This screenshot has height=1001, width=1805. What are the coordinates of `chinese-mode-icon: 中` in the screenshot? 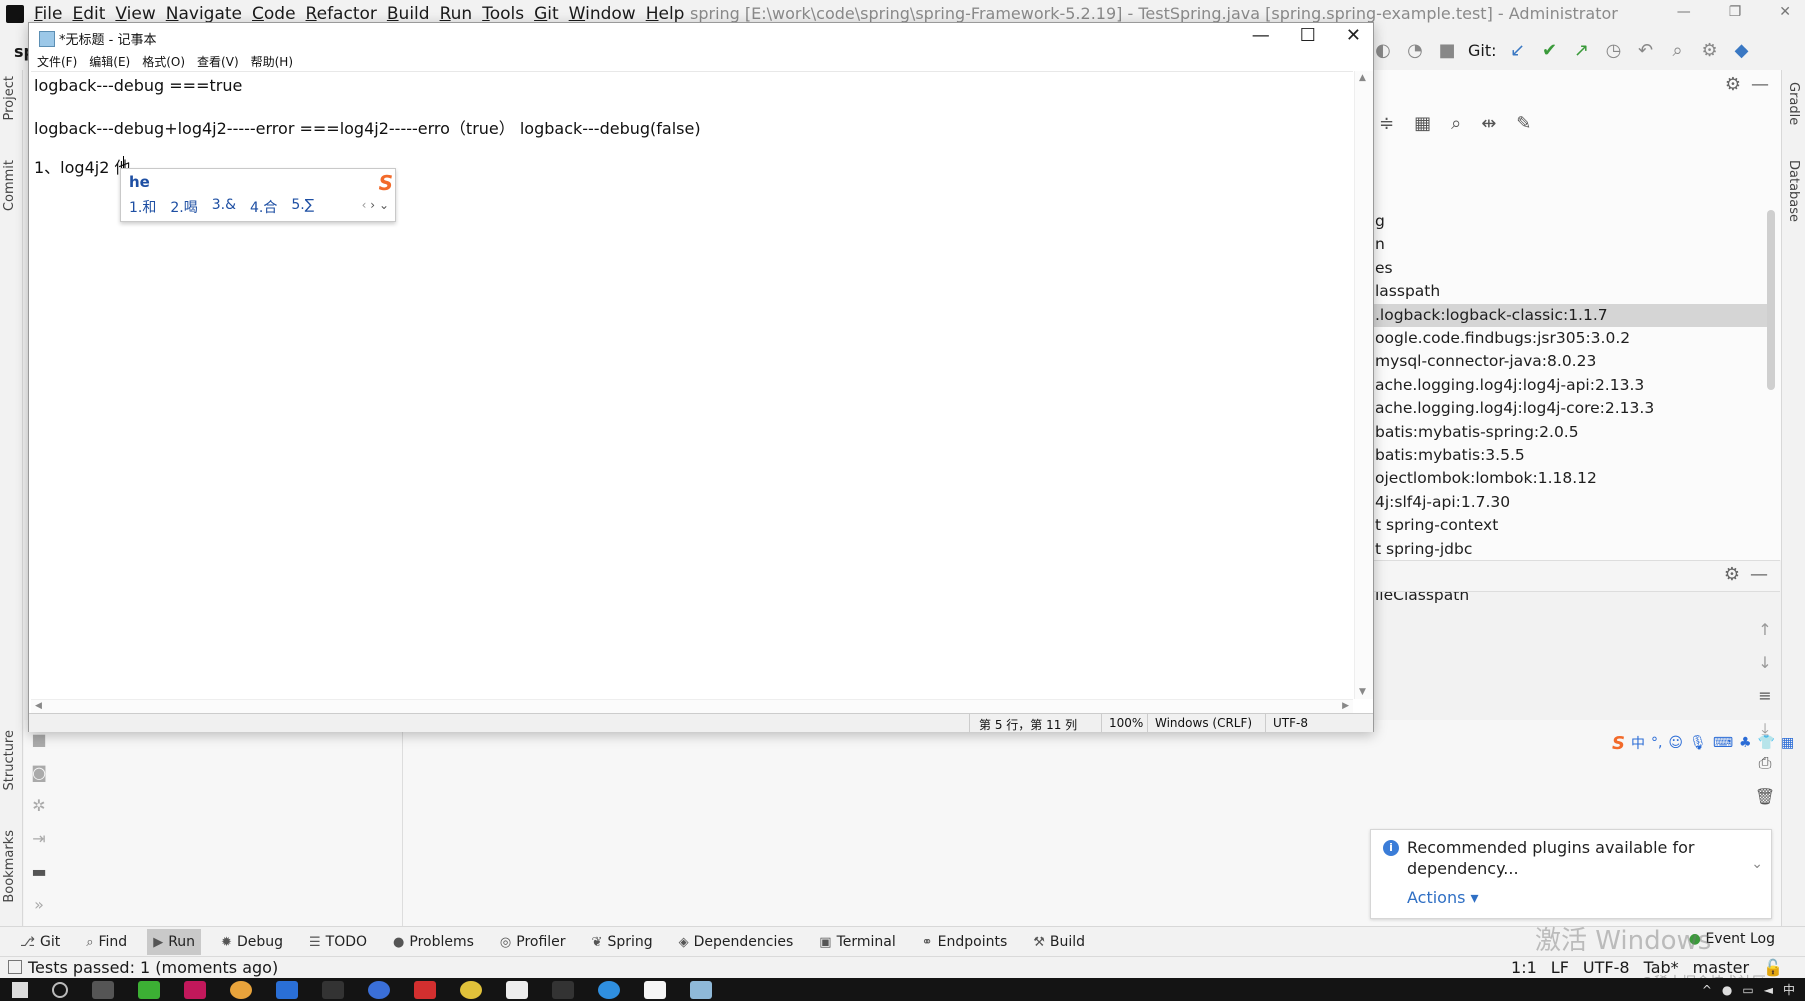 It's located at (1638, 743).